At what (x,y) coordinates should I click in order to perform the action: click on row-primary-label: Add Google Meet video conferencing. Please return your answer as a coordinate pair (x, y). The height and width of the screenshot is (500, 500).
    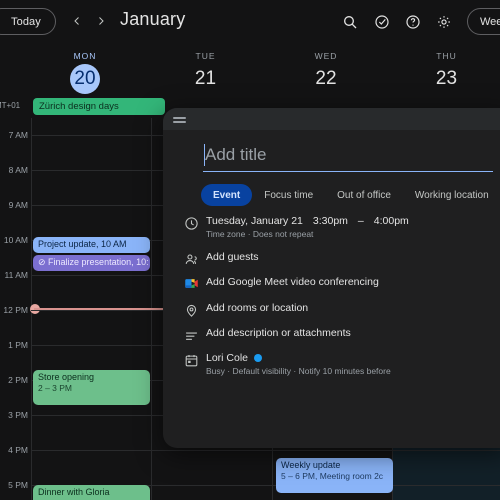
    Looking at the image, I should click on (292, 282).